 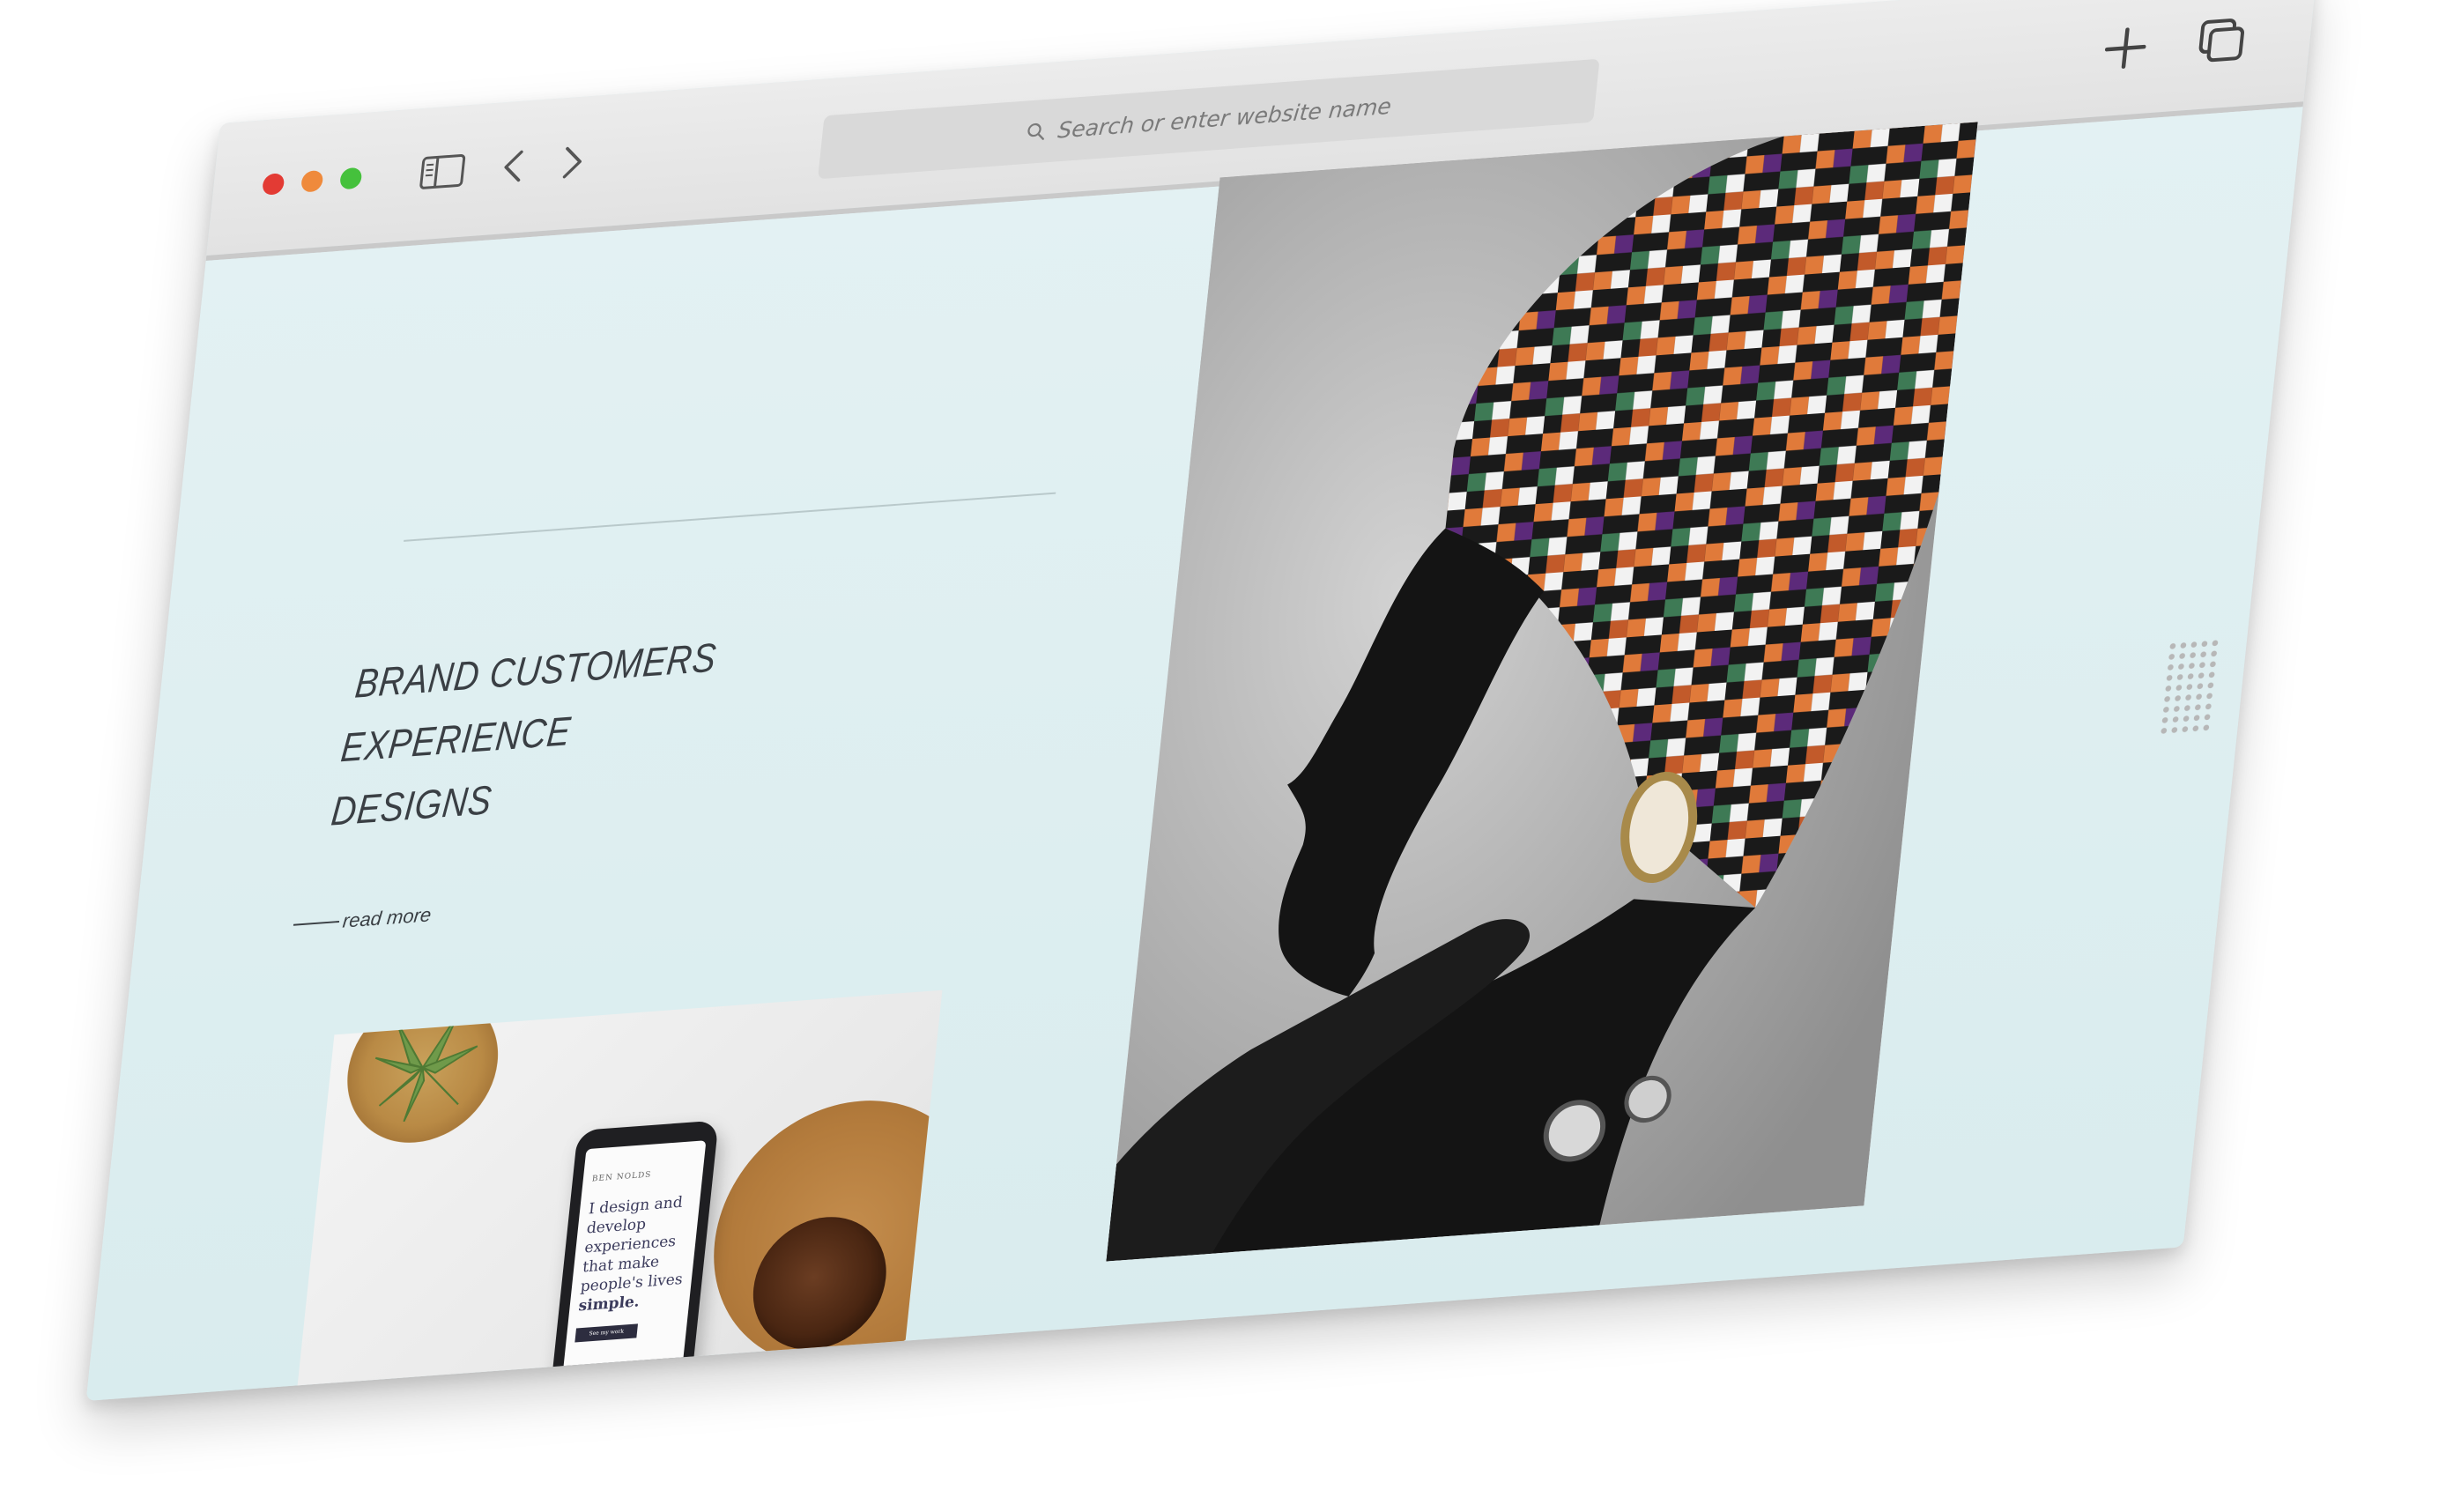 What do you see at coordinates (1224, 118) in the screenshot?
I see `address-placeholder: Search or enter website name` at bounding box center [1224, 118].